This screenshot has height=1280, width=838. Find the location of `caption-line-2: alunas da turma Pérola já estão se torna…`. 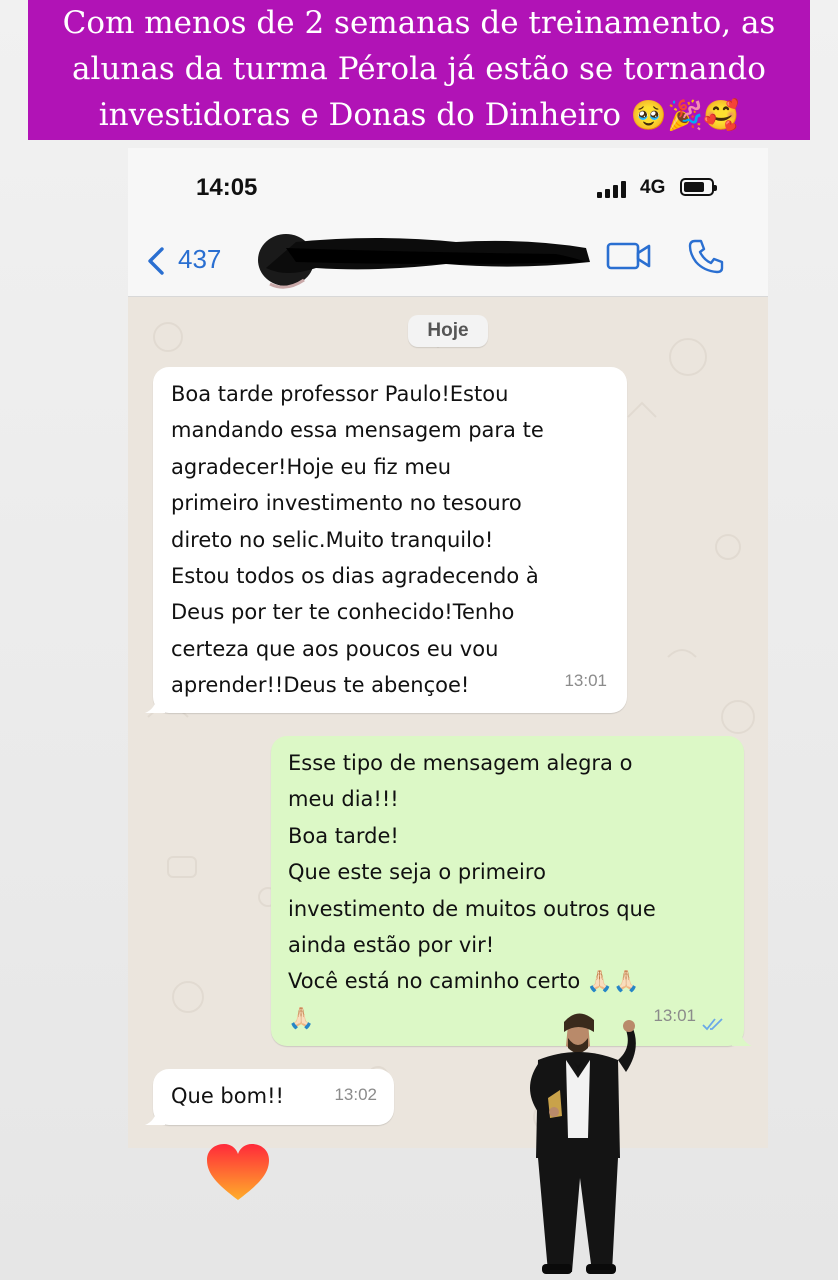

caption-line-2: alunas da turma Pérola já estão se torna… is located at coordinates (419, 69).